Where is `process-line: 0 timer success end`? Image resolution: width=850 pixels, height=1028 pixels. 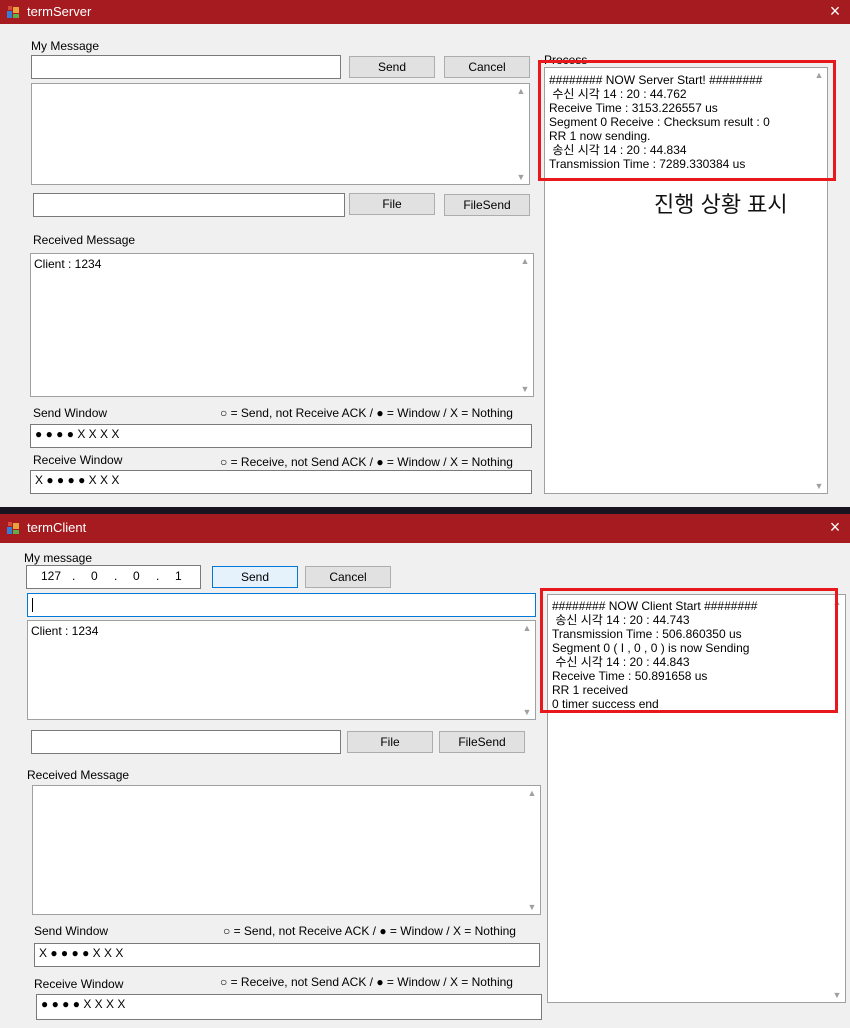
process-line: 0 timer success end is located at coordinates (605, 704).